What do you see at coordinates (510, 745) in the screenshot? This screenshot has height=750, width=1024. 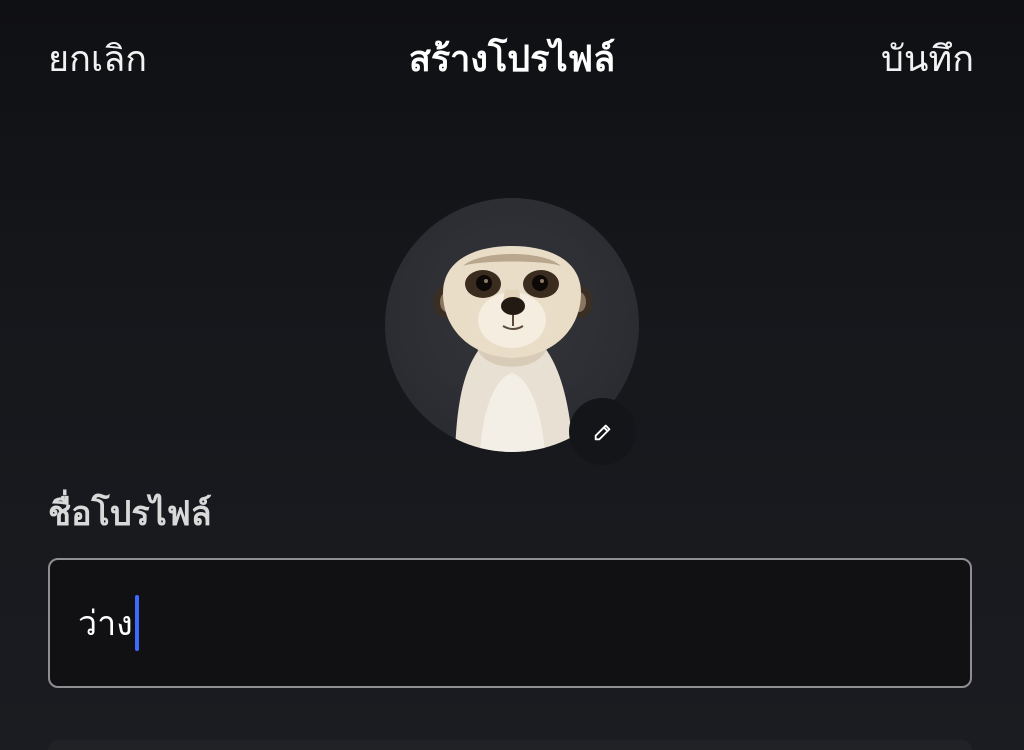 I see `next-section-card` at bounding box center [510, 745].